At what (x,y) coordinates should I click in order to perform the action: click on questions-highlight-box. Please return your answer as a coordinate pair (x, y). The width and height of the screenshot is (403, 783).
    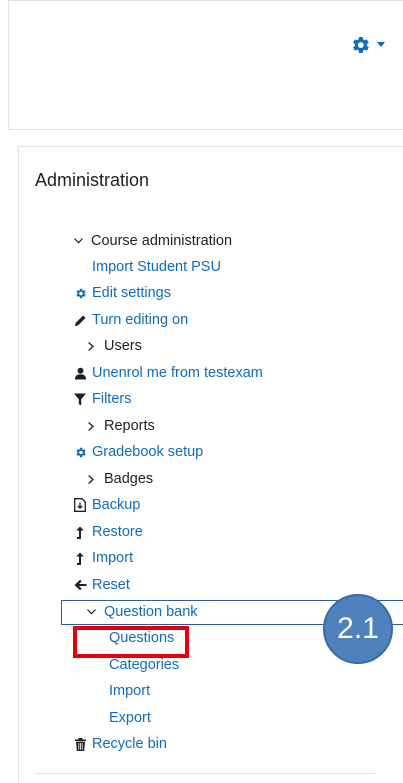
    Looking at the image, I should click on (131, 642).